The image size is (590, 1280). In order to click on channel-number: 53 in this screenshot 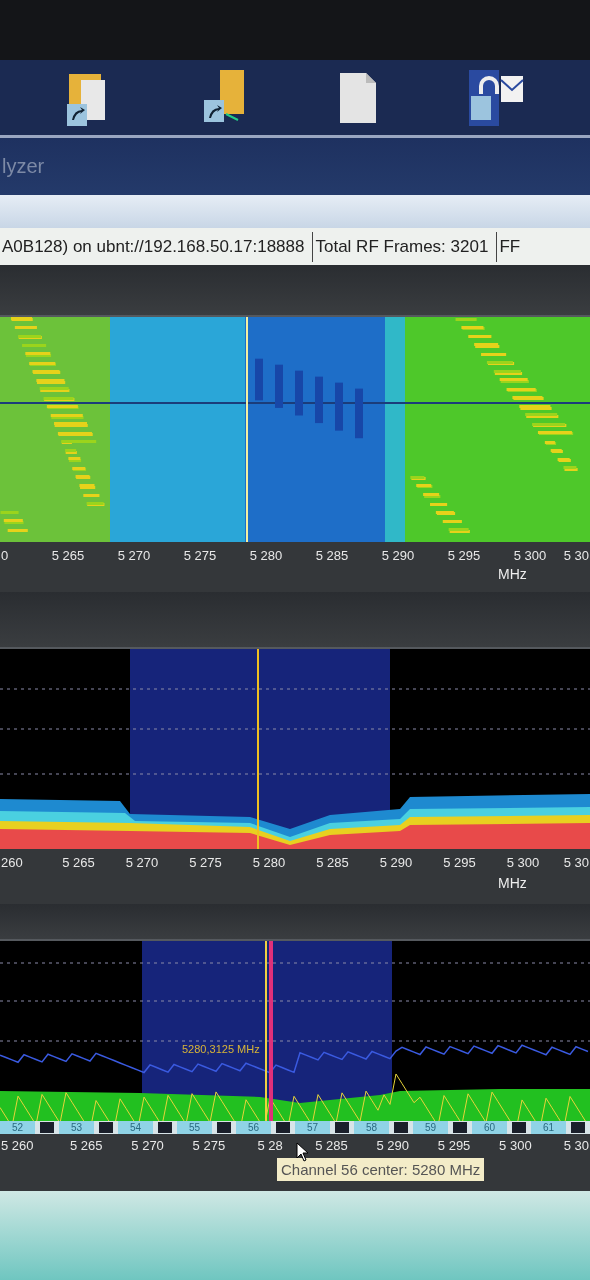, I will do `click(76, 1127)`.